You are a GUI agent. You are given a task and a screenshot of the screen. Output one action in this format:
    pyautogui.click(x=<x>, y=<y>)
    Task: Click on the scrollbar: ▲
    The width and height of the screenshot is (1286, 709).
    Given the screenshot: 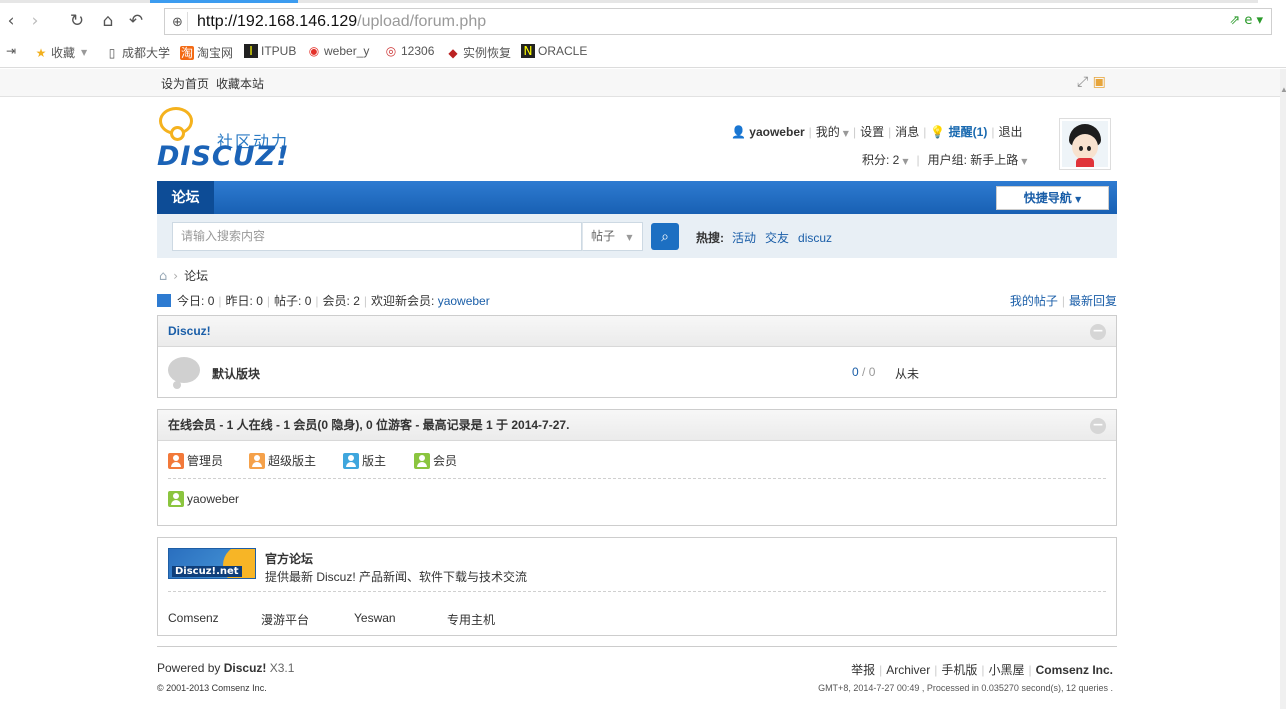 What is the action you would take?
    pyautogui.click(x=1283, y=389)
    